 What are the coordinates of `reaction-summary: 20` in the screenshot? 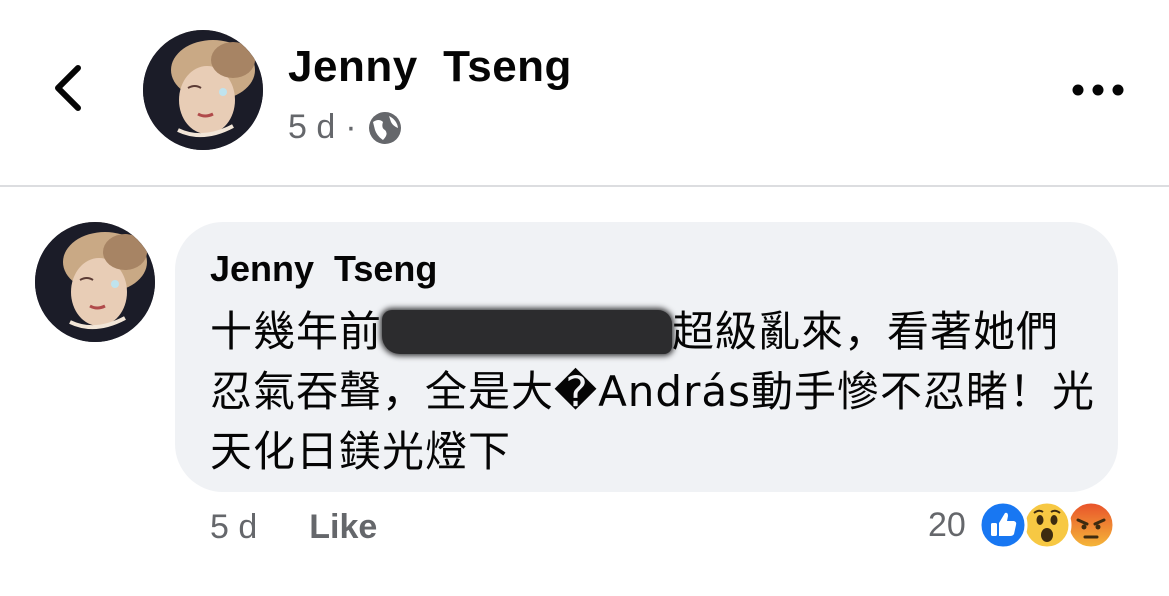 It's located at (1022, 525).